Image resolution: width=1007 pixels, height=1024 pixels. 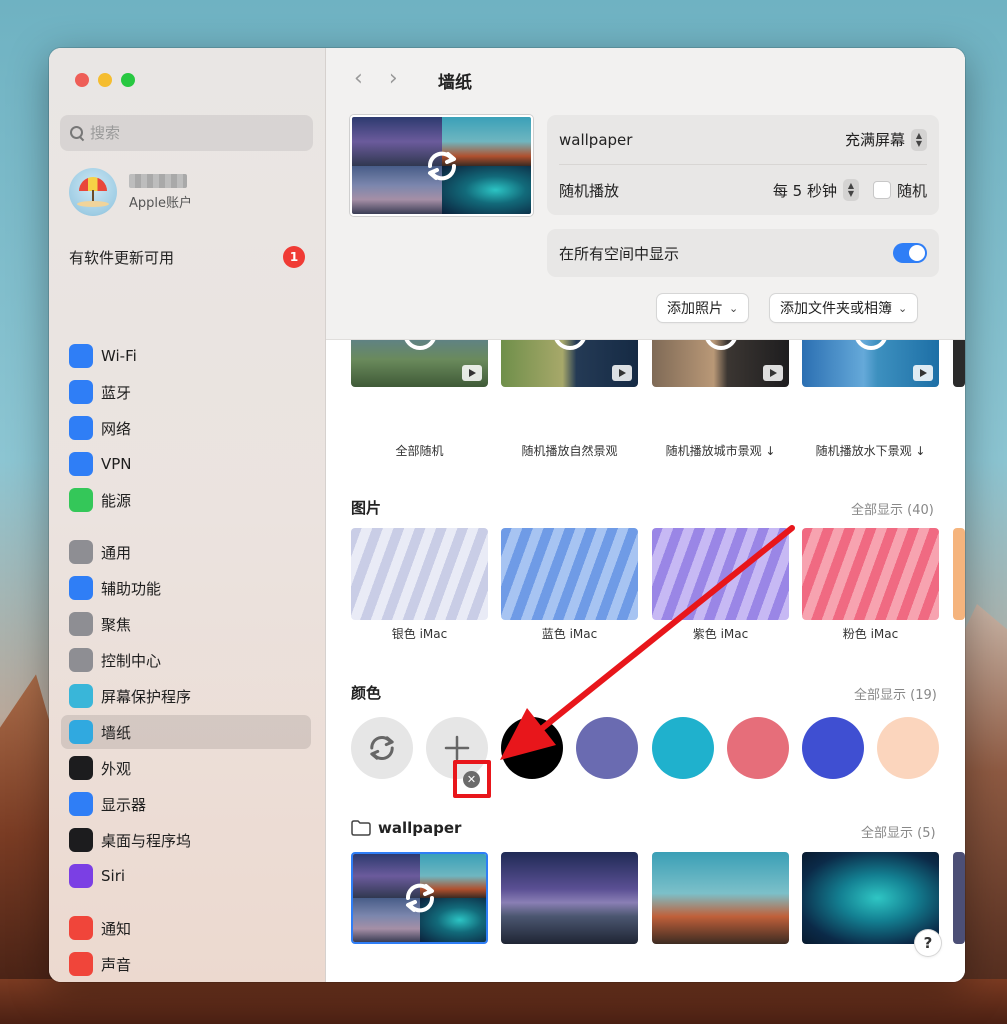 I want to click on annotation-arrow, so click(x=647, y=642).